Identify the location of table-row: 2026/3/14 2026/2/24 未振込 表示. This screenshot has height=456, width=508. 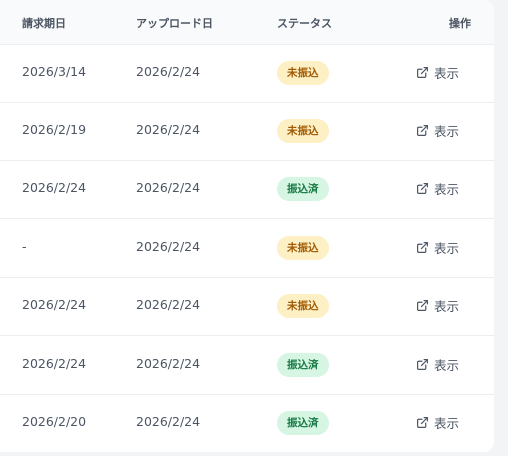
(247, 73).